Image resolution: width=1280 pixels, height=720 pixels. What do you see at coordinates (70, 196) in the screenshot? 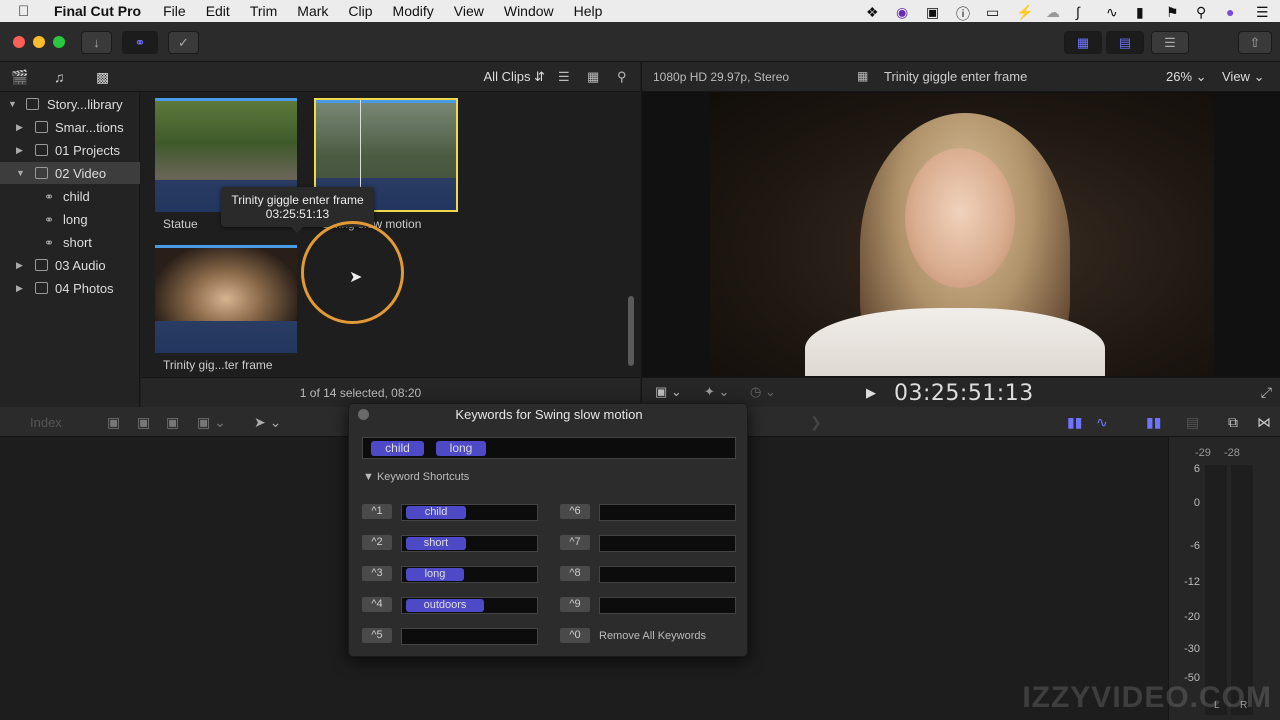
I see `sidebar-item-keyword-child: ⚭ child` at bounding box center [70, 196].